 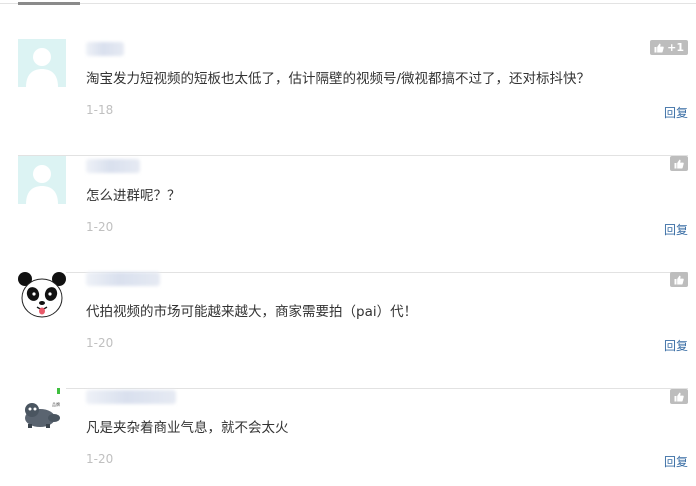 I want to click on panda-avatar-icon, so click(x=42, y=296).